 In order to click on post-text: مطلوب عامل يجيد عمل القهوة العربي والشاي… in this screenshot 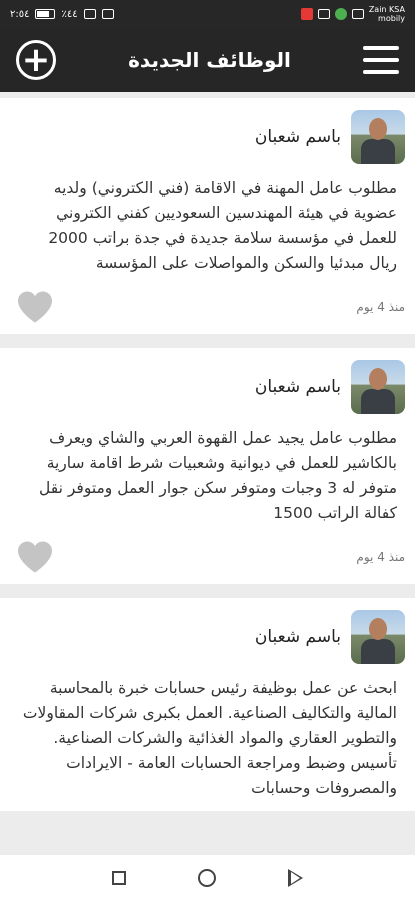, I will do `click(218, 475)`.